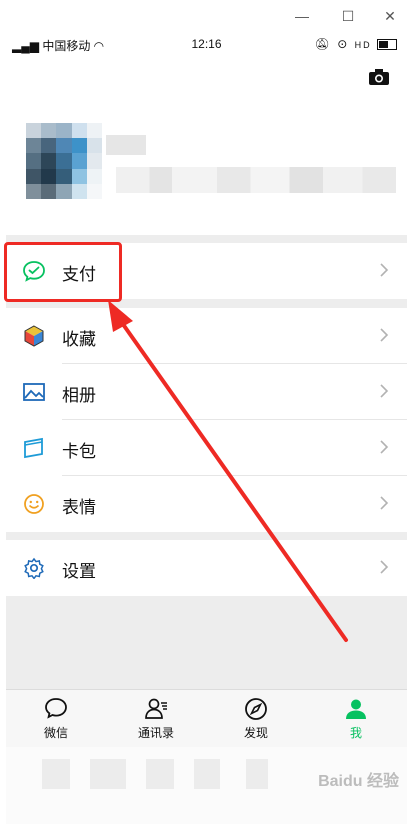 Image resolution: width=413 pixels, height=824 pixels. I want to click on tab-label-me: 我, so click(355, 733).